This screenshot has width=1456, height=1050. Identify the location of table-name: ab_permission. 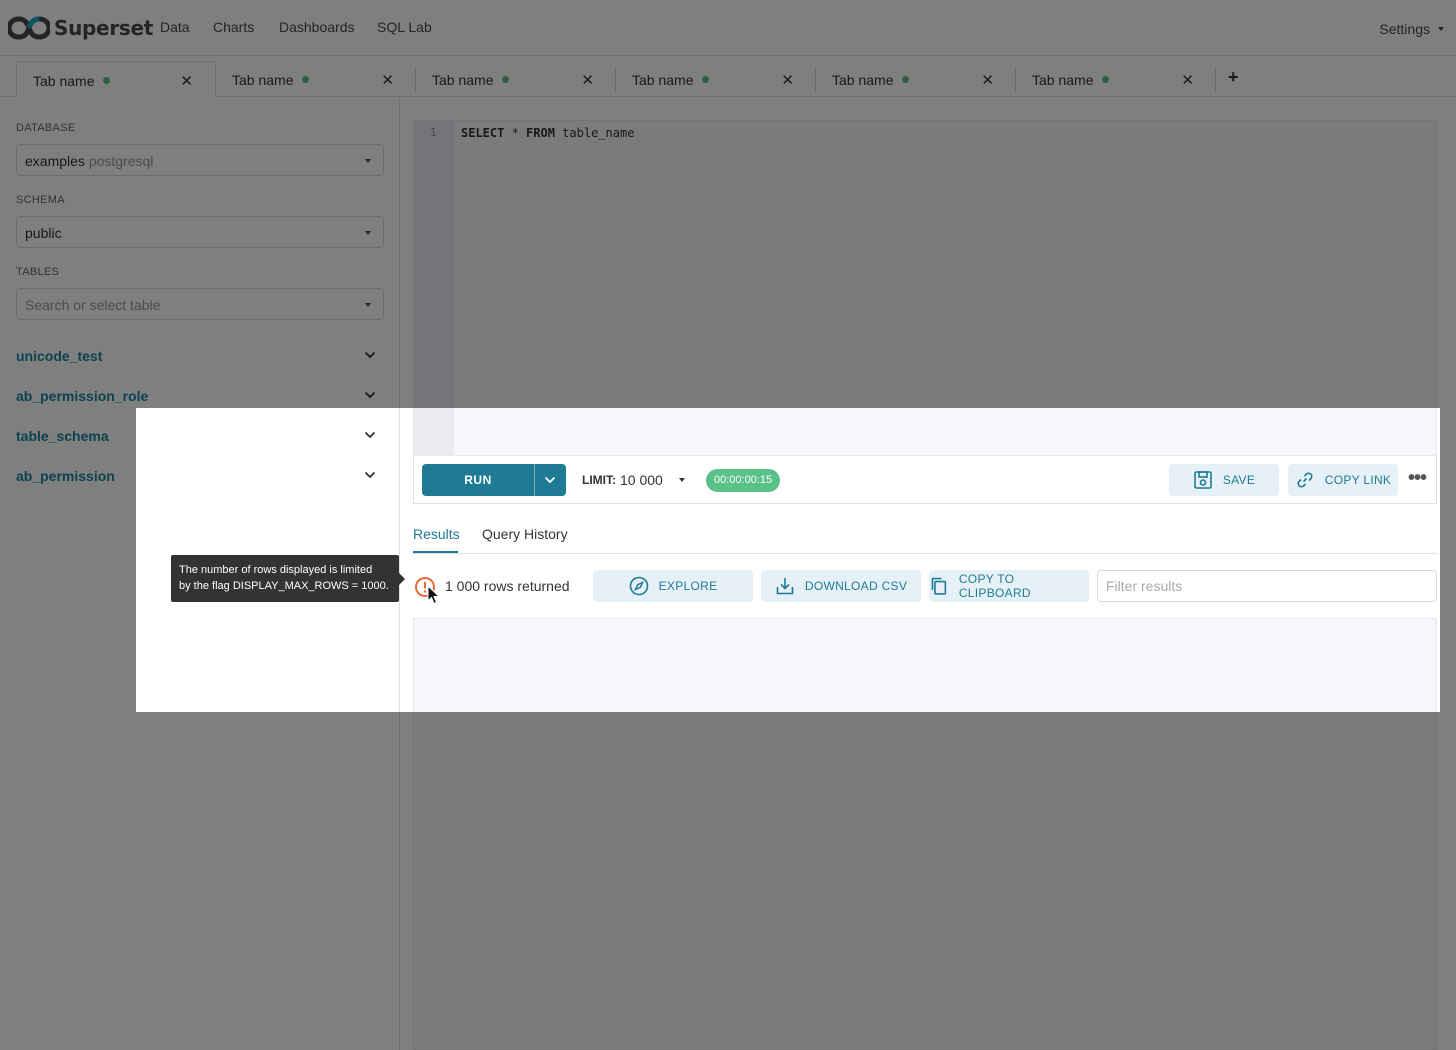
(65, 476).